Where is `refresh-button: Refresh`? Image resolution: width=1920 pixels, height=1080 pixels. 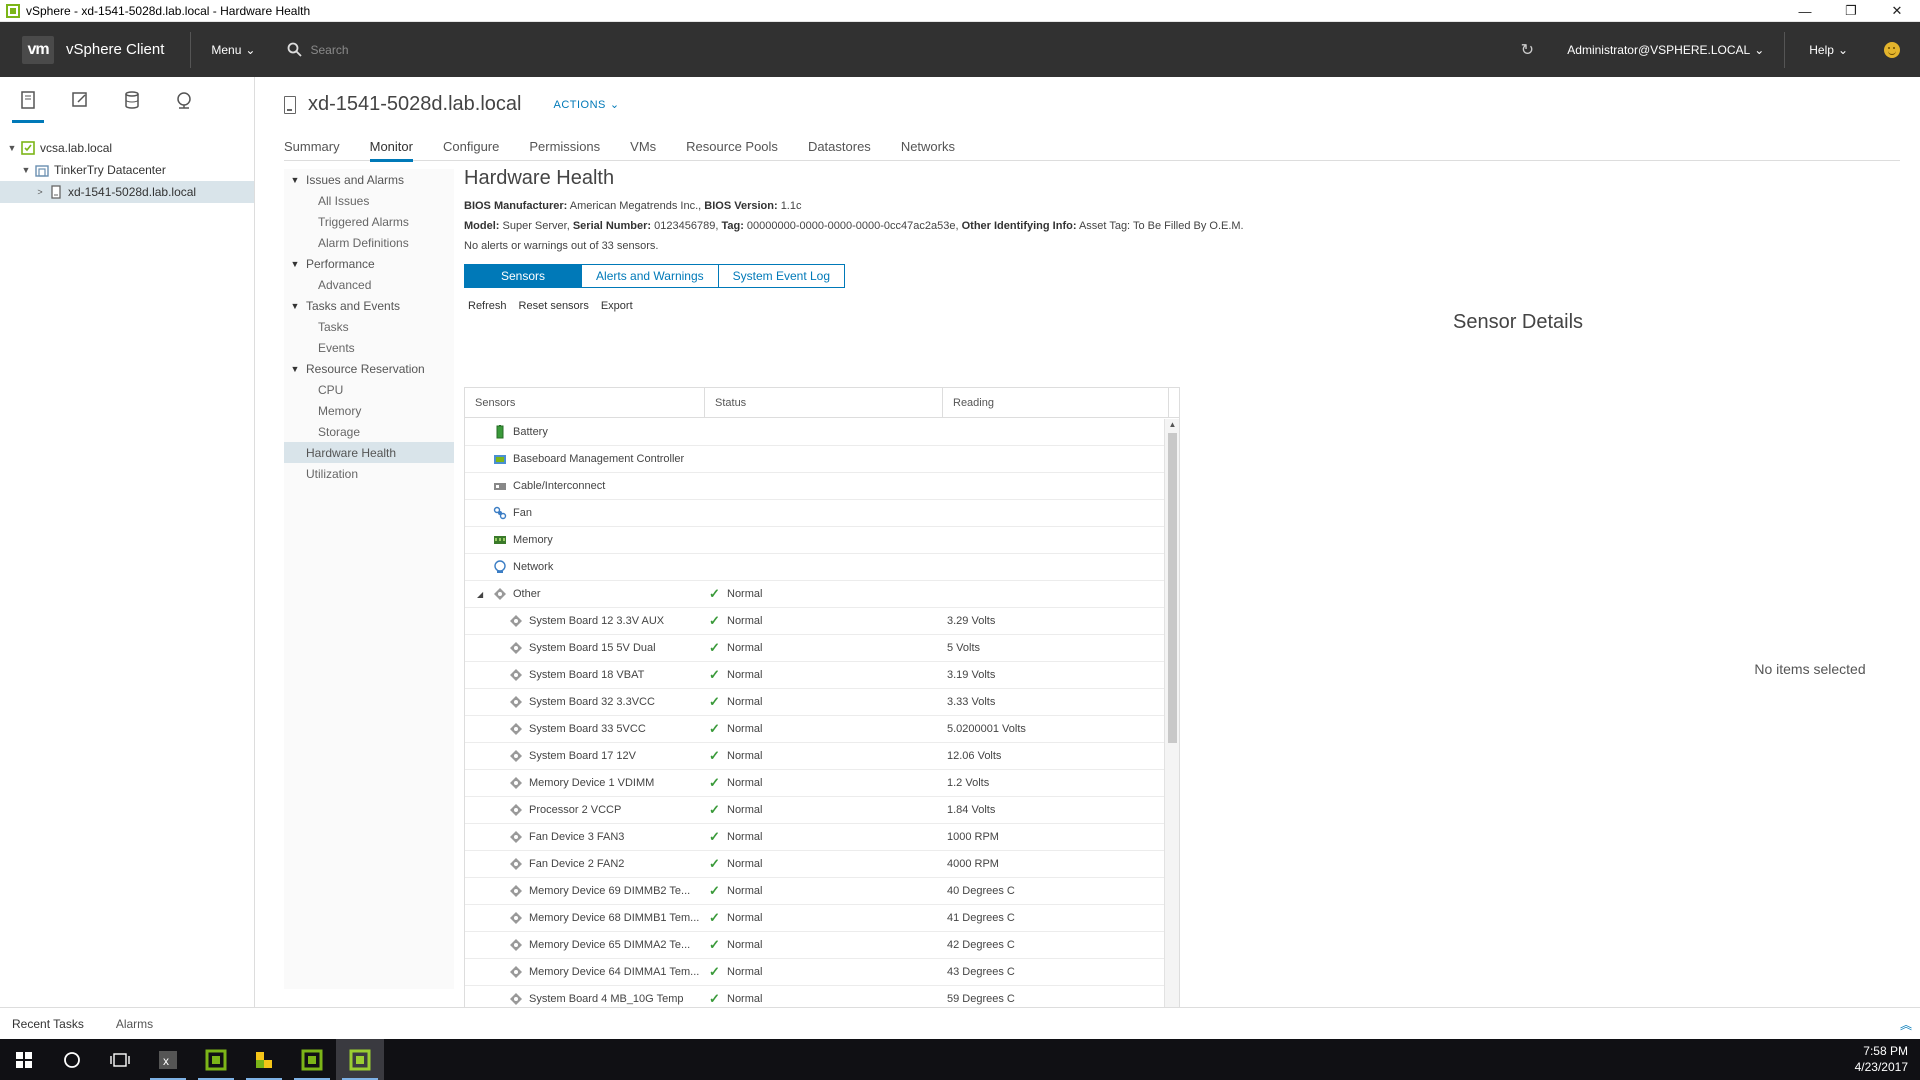 refresh-button: Refresh is located at coordinates (487, 306).